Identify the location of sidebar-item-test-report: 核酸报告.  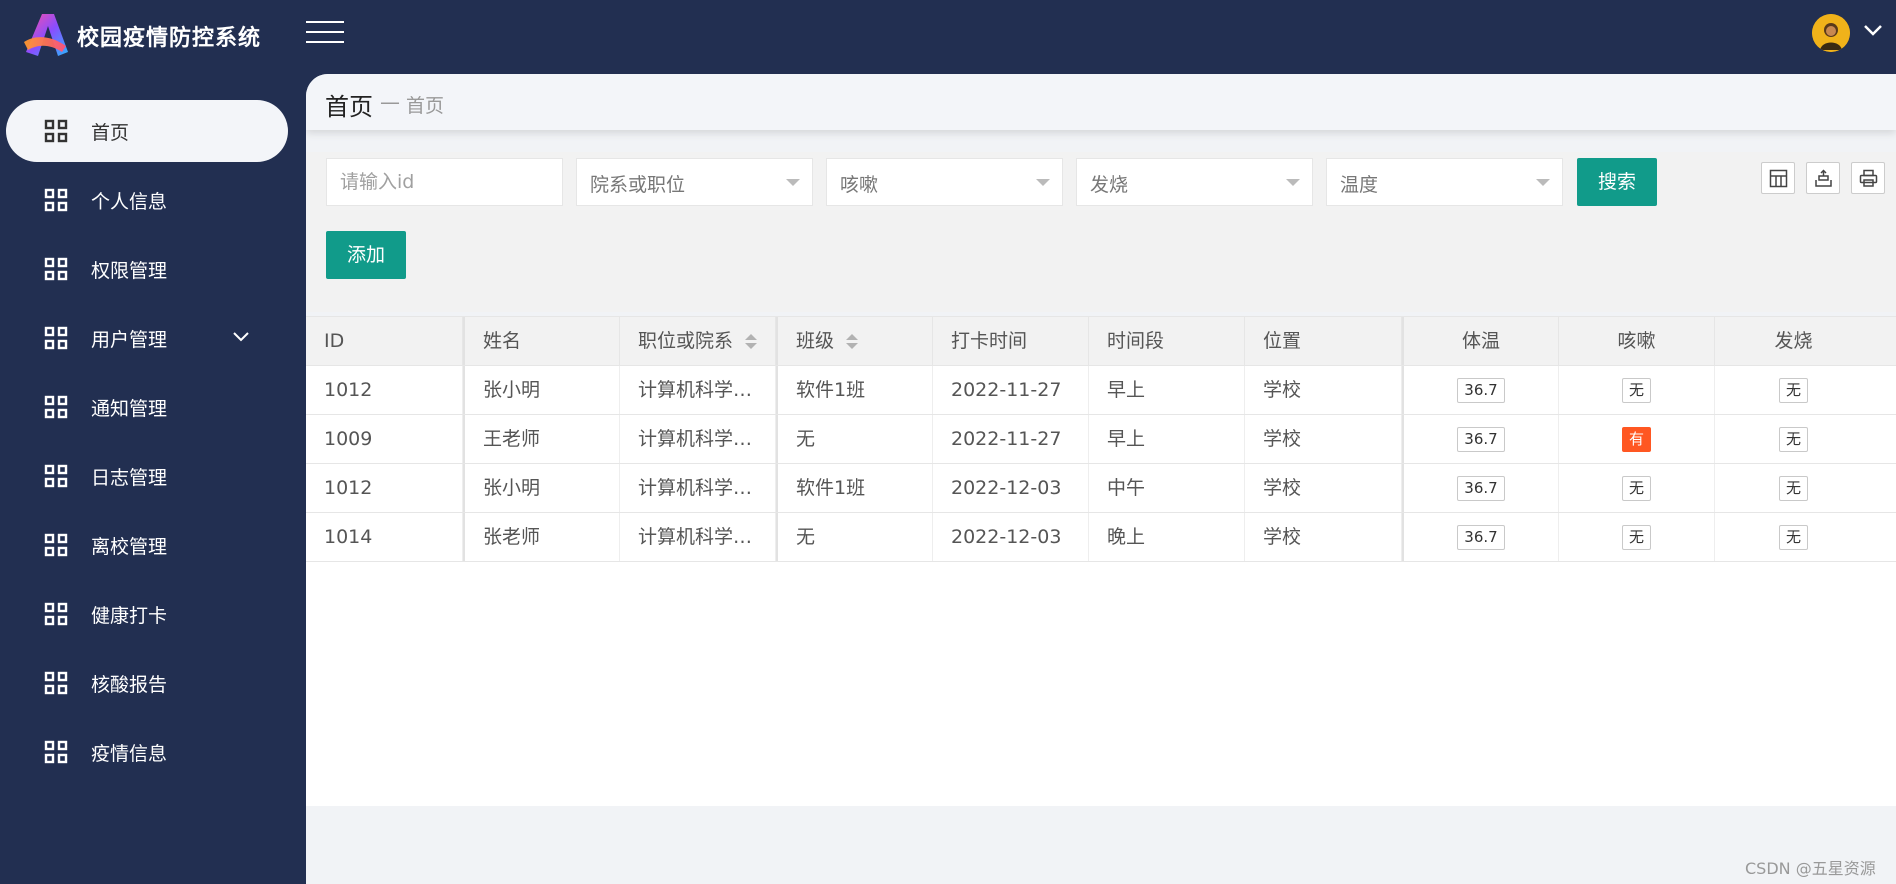
(147, 683).